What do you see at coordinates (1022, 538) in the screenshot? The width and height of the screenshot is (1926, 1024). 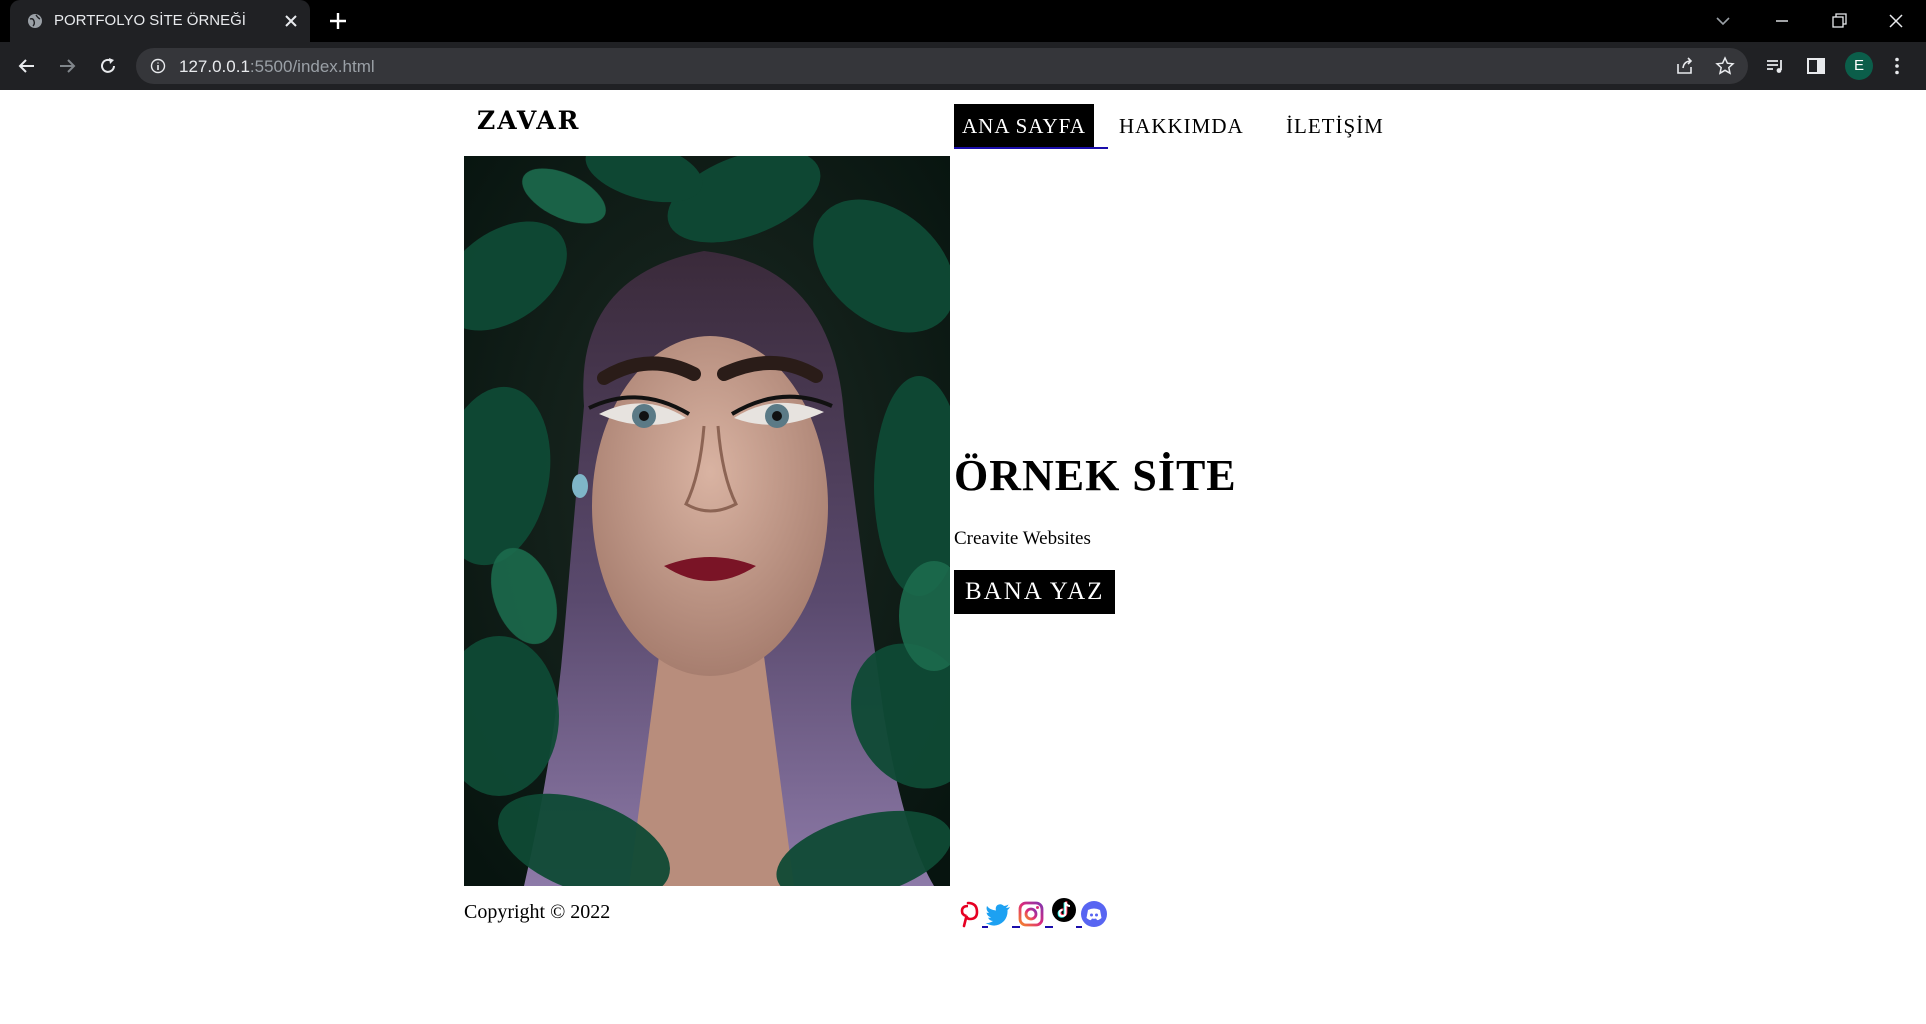 I see `hero-subtitle: Creavite Websites` at bounding box center [1022, 538].